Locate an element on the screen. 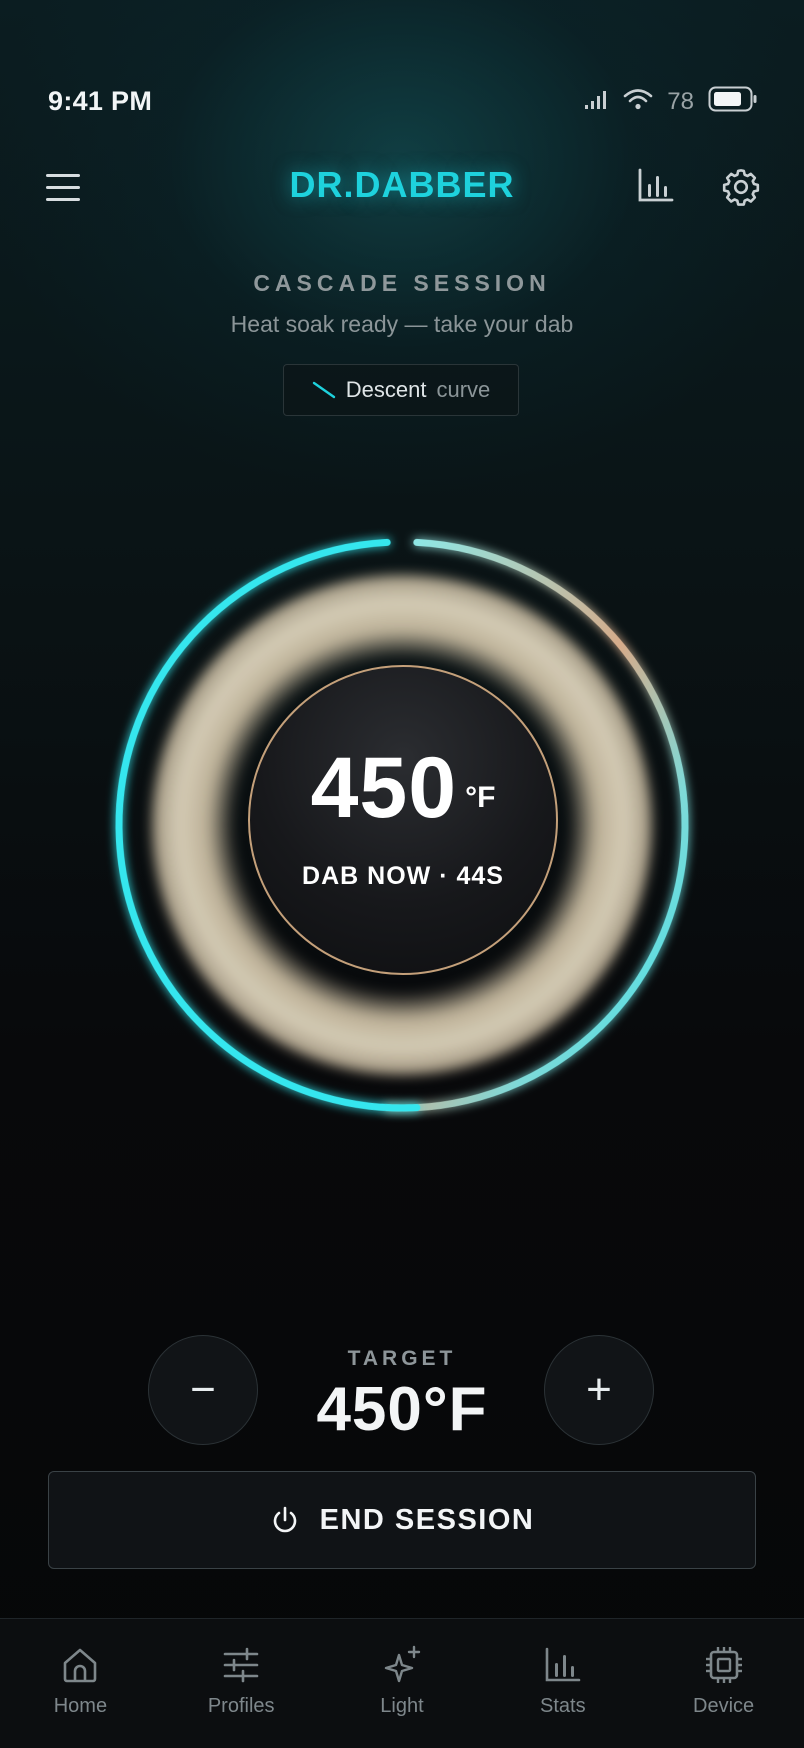 The height and width of the screenshot is (1748, 804). end-session-label: END SESSION is located at coordinates (427, 1519).